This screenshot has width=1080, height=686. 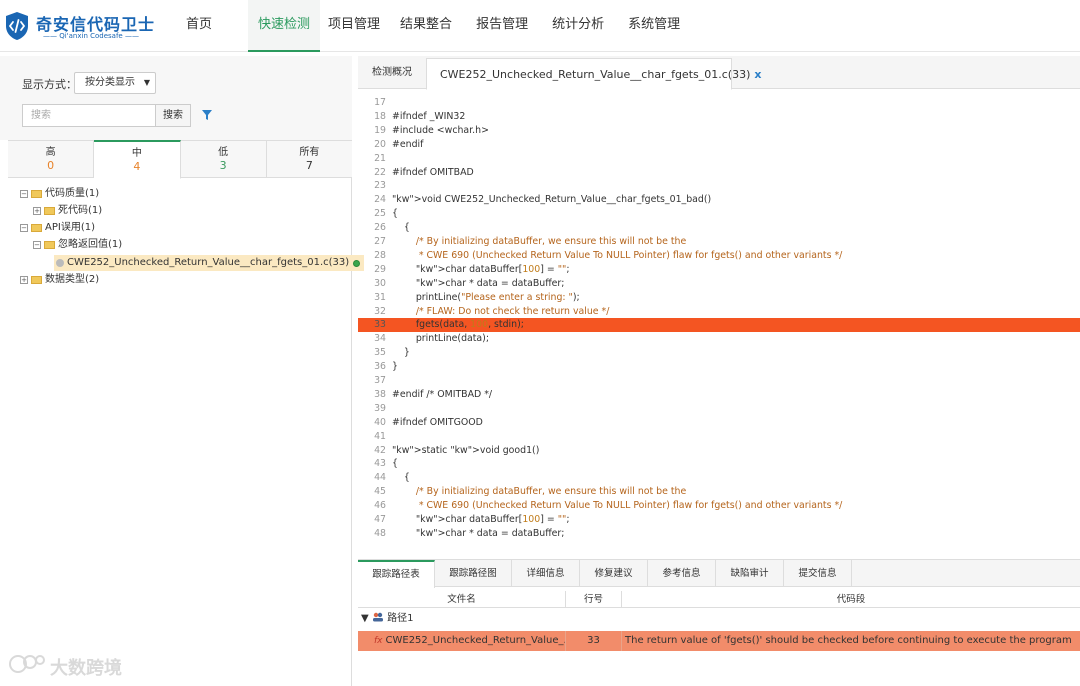 What do you see at coordinates (79, 27) in the screenshot?
I see `brand-logo: 奇安信代码卫士 —— Qi'anxin Codesafe ——` at bounding box center [79, 27].